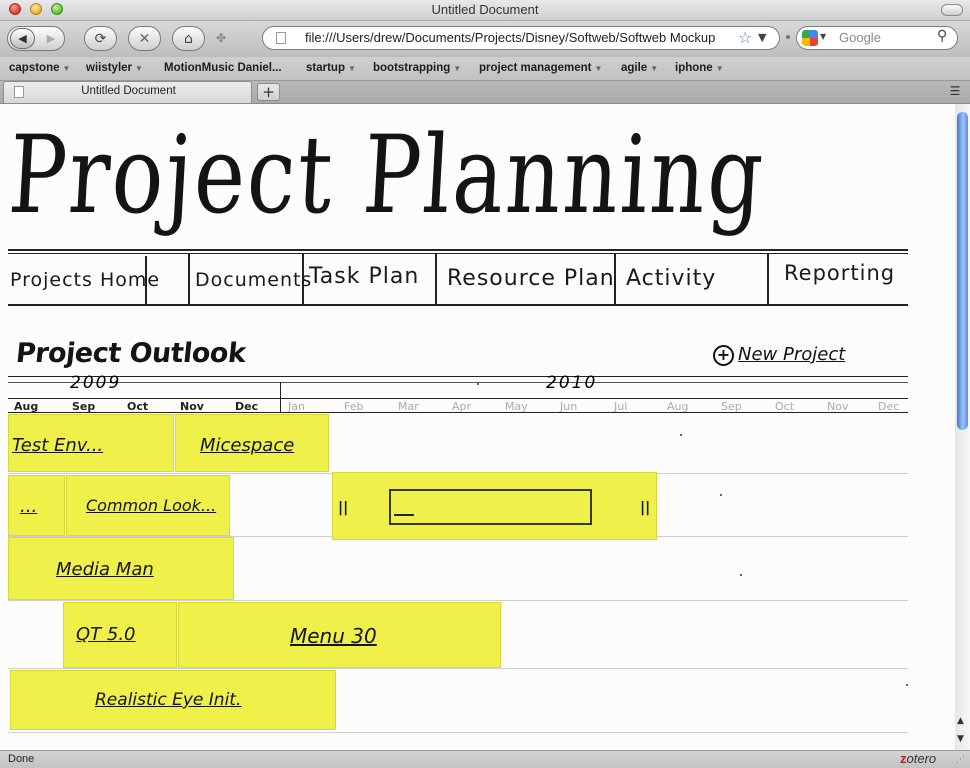  Describe the element at coordinates (458, 376) in the screenshot. I see `timeline-top-line` at that location.